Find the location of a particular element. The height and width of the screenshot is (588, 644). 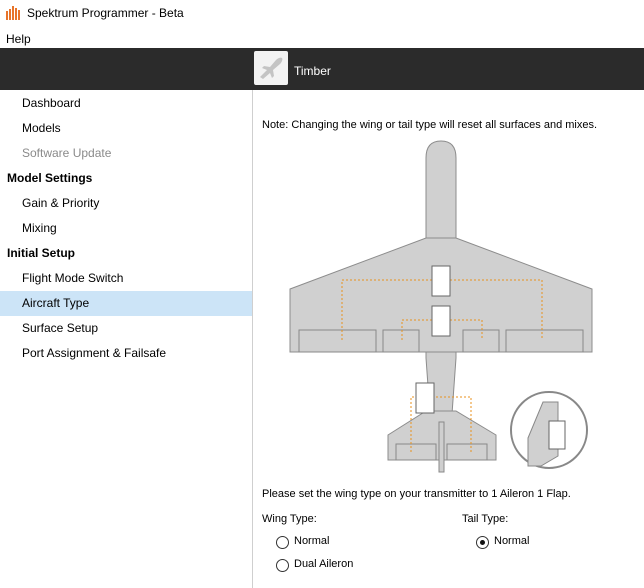

aileron-servo is located at coordinates (441, 281).